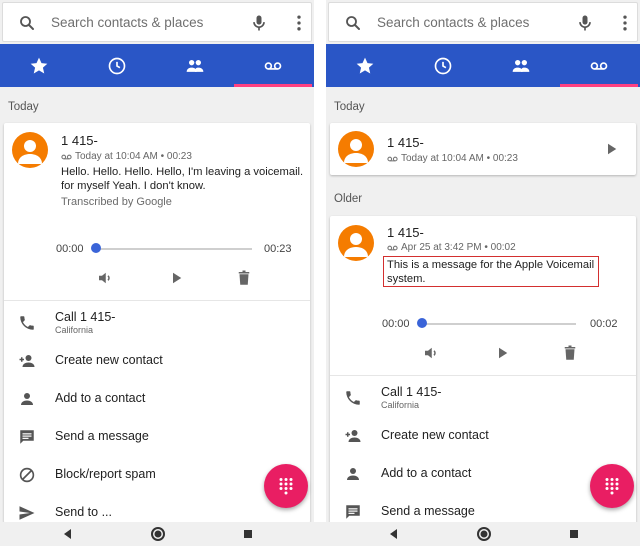 This screenshot has height=546, width=640. I want to click on action-add-to-contact: Add to a contact, so click(157, 399).